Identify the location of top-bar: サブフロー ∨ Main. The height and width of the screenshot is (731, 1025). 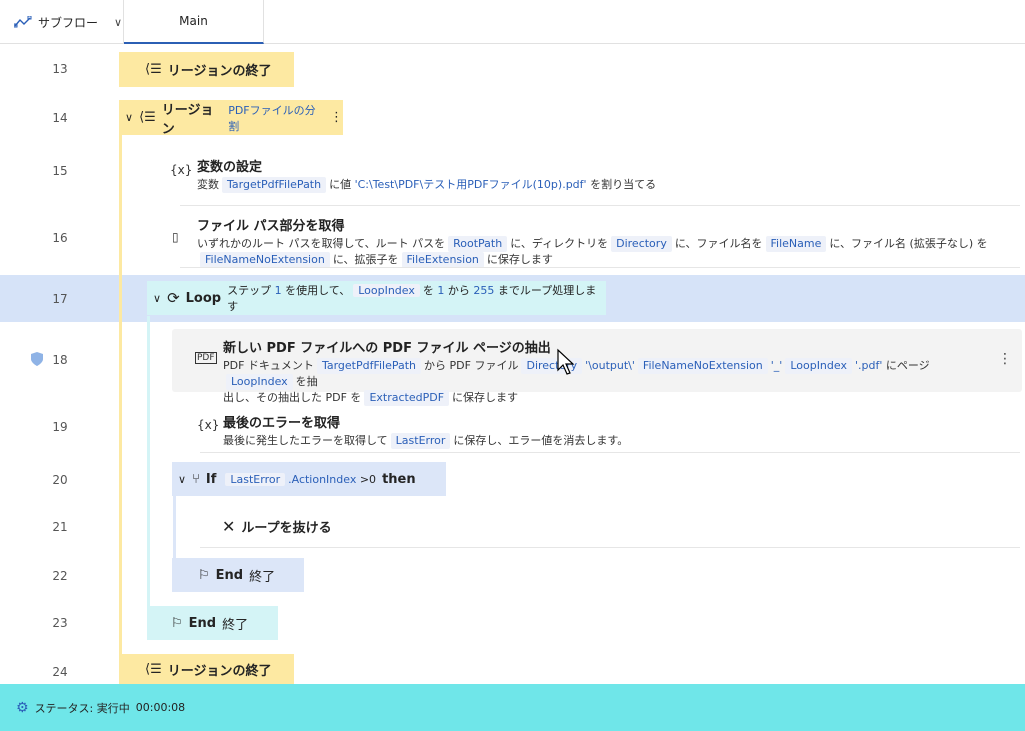
(512, 22).